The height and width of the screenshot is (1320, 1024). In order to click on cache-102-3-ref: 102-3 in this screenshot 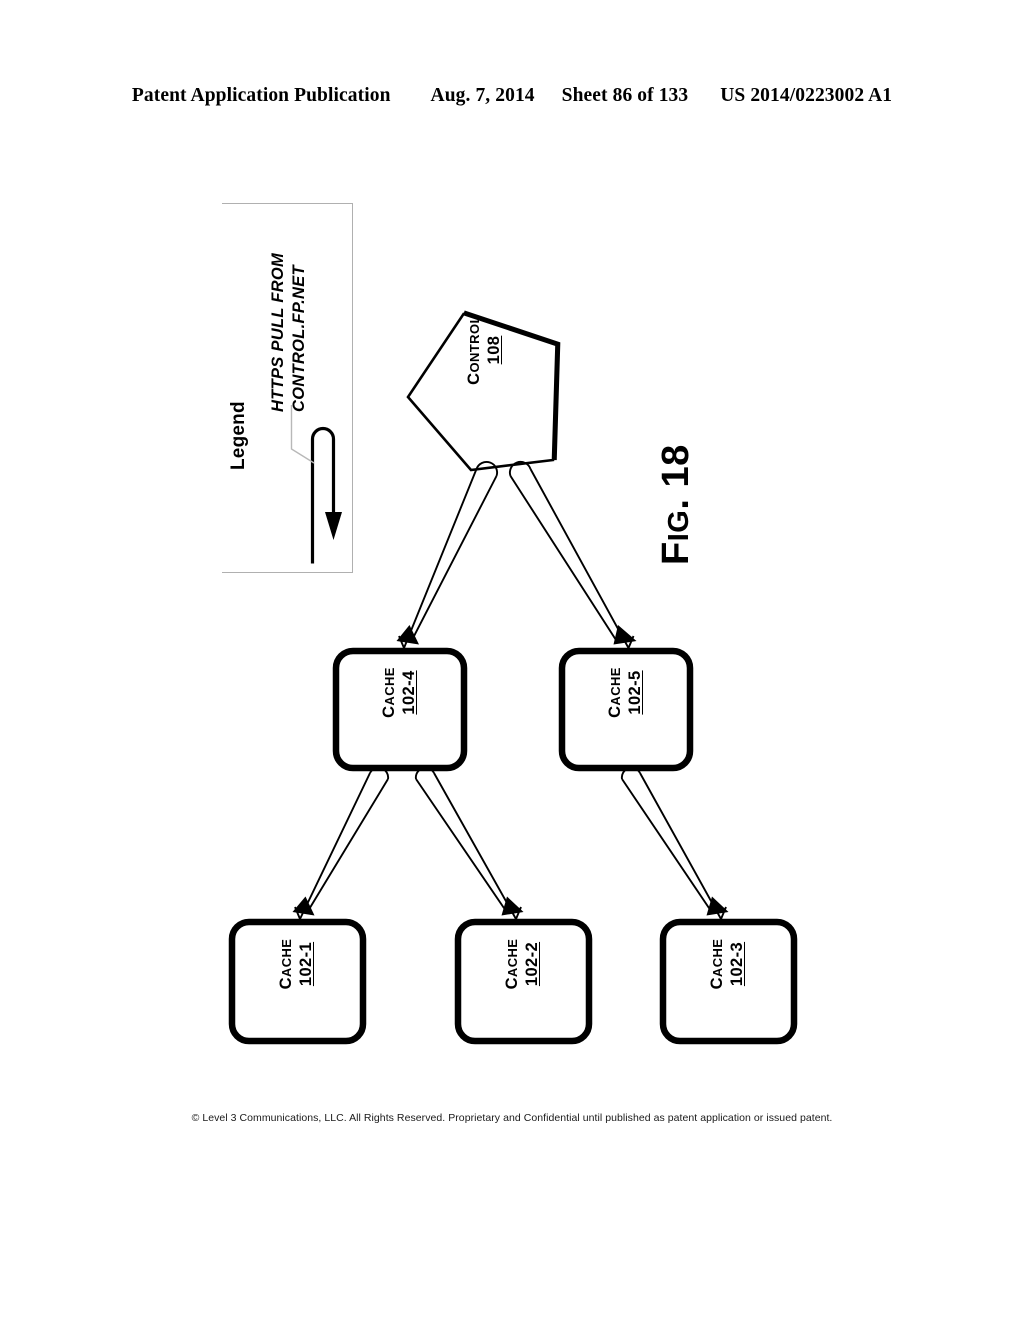, I will do `click(737, 964)`.